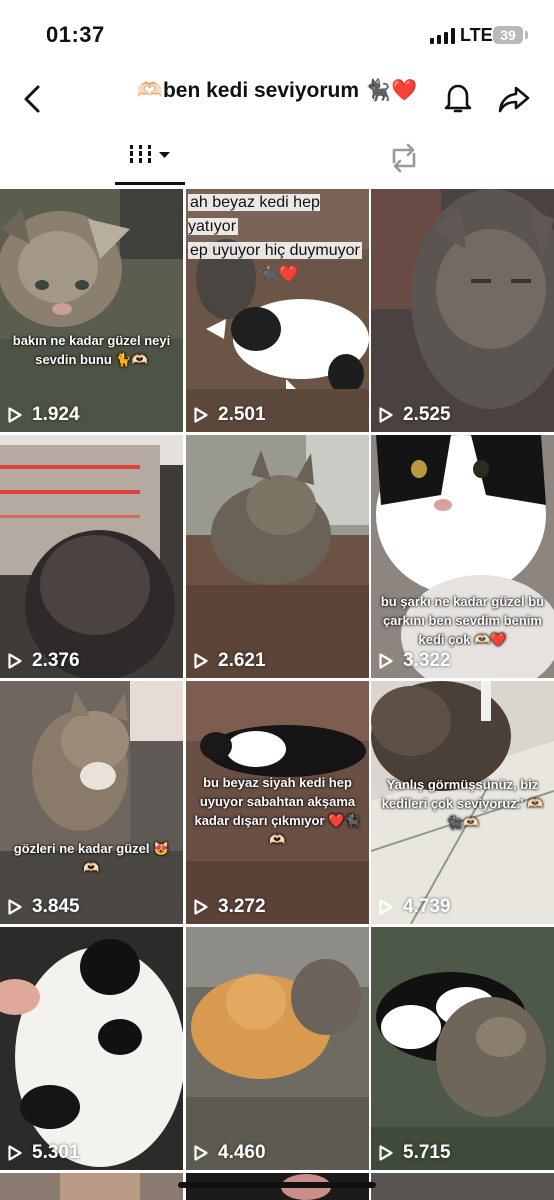 This screenshot has height=1200, width=554. What do you see at coordinates (242, 1152) in the screenshot?
I see `view-count-value: 4.460` at bounding box center [242, 1152].